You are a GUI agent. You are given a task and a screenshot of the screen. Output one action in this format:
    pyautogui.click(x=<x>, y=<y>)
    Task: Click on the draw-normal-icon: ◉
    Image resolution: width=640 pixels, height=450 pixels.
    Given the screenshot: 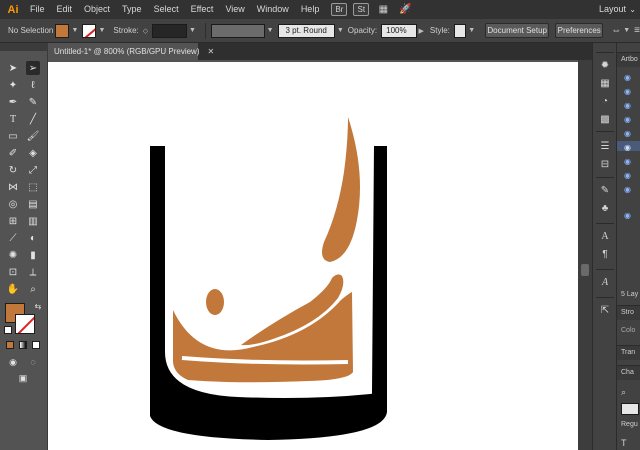 What is the action you would take?
    pyautogui.click(x=13, y=362)
    